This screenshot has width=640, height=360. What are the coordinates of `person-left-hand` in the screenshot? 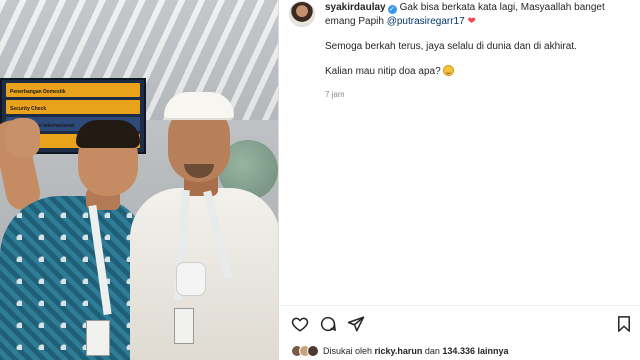 It's located at (23, 138).